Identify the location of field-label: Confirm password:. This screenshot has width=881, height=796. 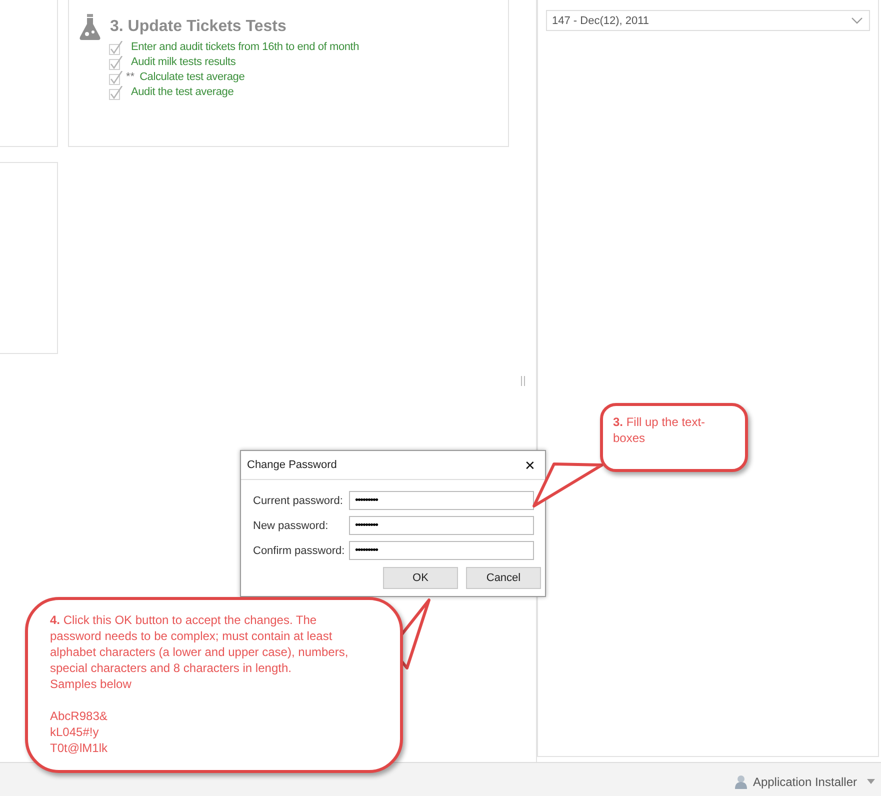
(299, 550).